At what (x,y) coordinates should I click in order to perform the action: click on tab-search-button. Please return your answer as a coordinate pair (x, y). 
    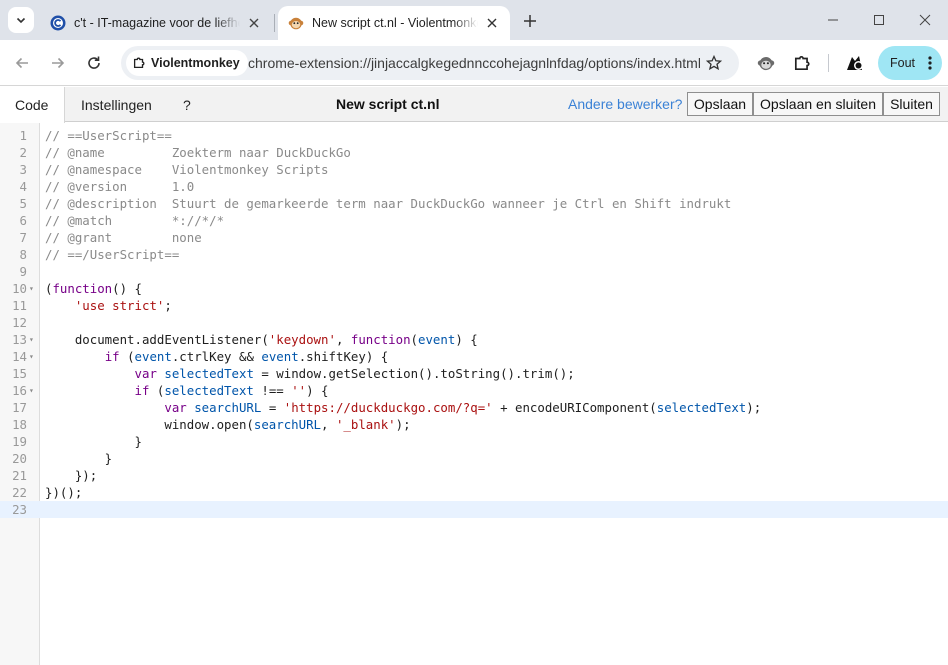
    Looking at the image, I should click on (21, 20).